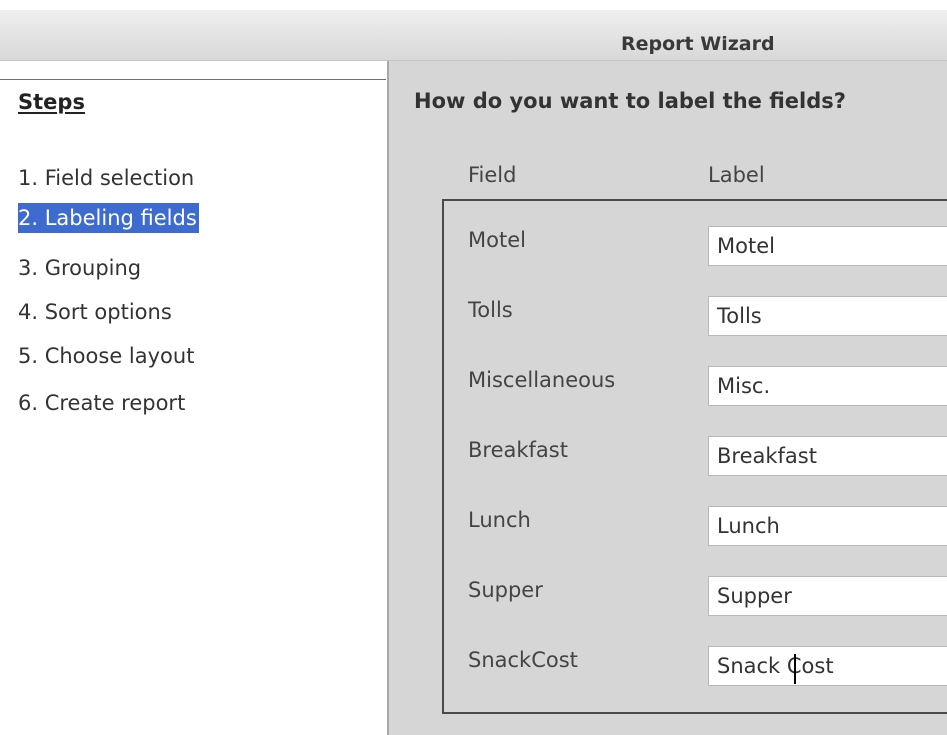  Describe the element at coordinates (101, 403) in the screenshot. I see `step-create-report: 6. Create report` at that location.